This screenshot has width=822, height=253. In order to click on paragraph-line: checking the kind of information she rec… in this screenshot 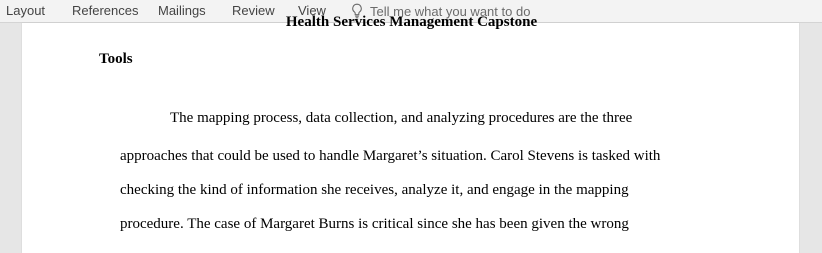, I will do `click(374, 190)`.